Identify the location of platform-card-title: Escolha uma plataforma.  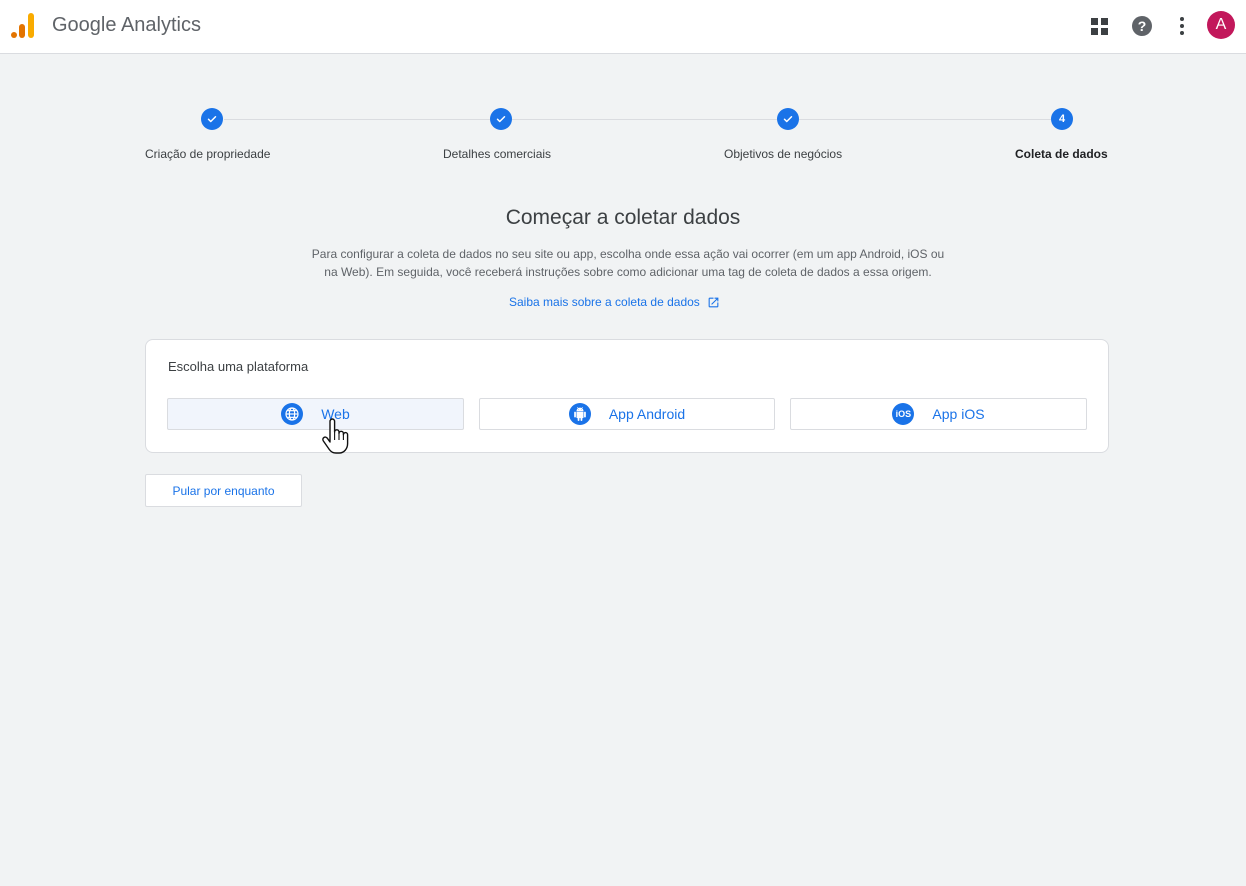
(238, 366).